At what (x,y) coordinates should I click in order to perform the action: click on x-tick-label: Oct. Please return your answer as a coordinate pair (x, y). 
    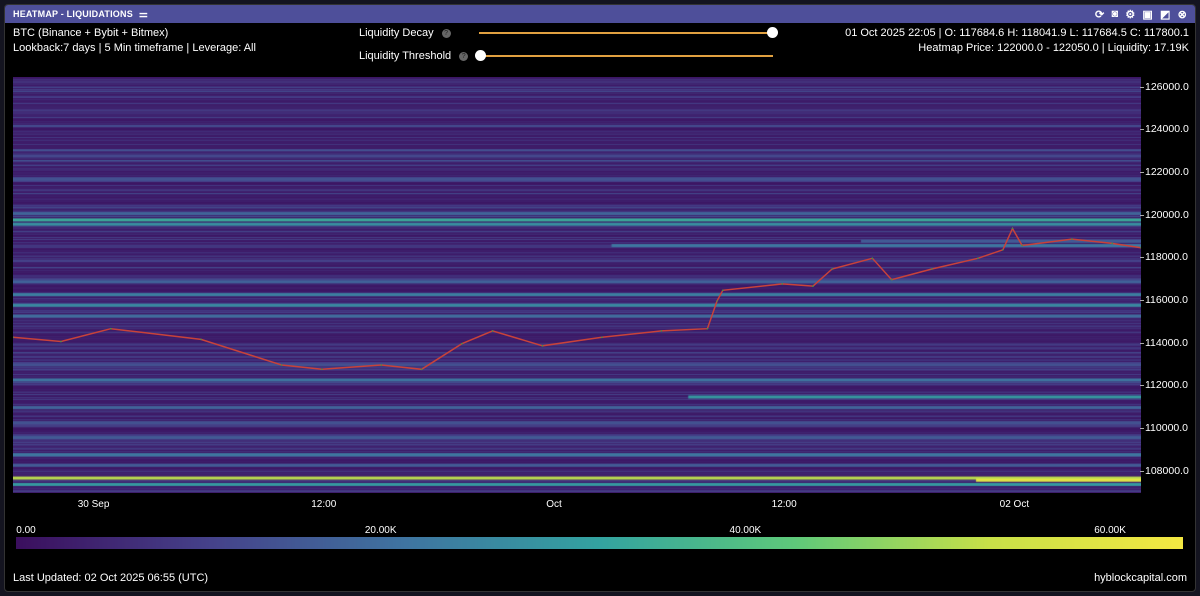
    Looking at the image, I should click on (554, 504).